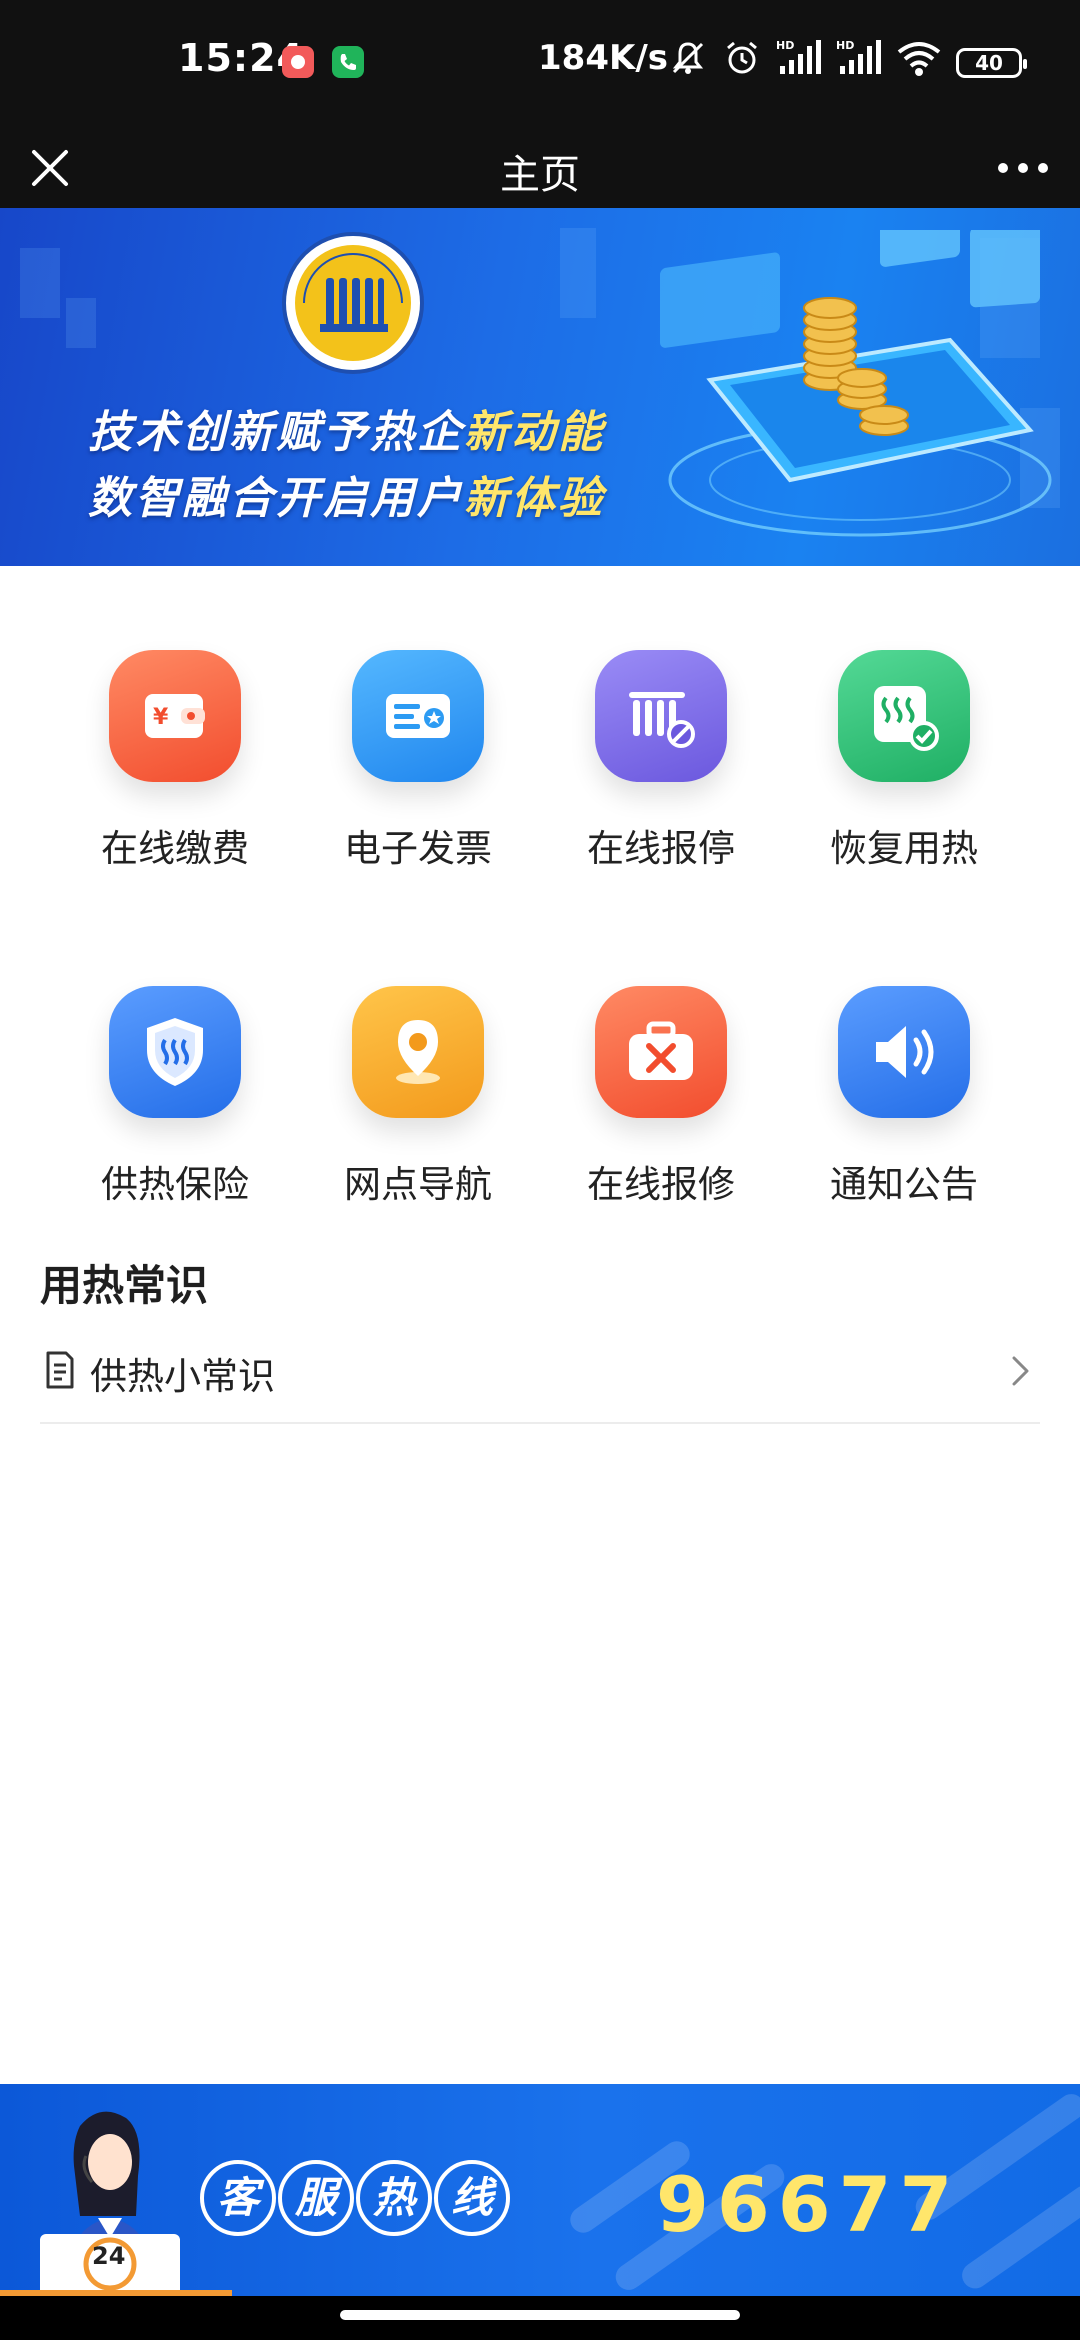 The height and width of the screenshot is (2340, 1080). I want to click on signal-hd-1-icon: HD, so click(798, 56).